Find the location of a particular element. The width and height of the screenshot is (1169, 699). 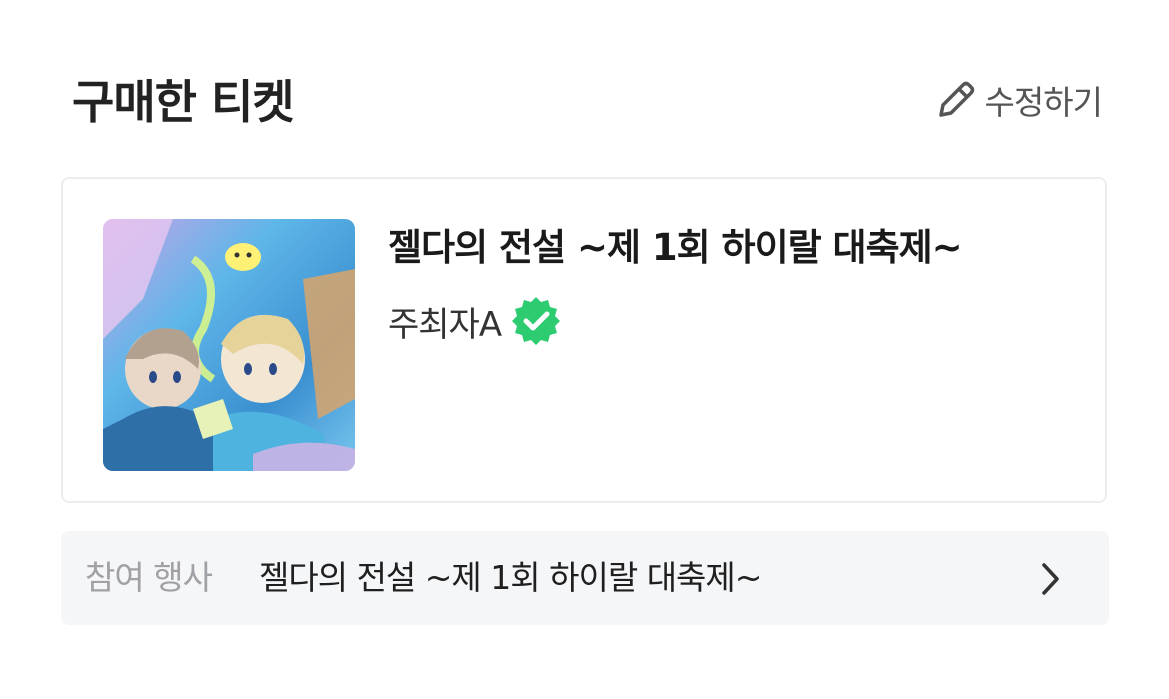

ticket-title: 젤다의 전설 ~제 1회 하이랄 대축제~ is located at coordinates (675, 247).